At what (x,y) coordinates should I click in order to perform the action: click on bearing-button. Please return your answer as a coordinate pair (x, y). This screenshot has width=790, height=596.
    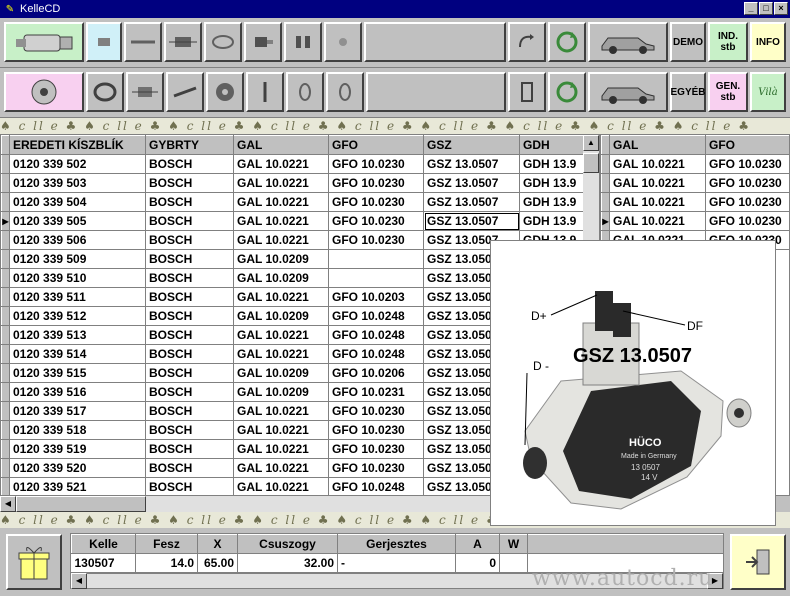
    Looking at the image, I should click on (305, 92).